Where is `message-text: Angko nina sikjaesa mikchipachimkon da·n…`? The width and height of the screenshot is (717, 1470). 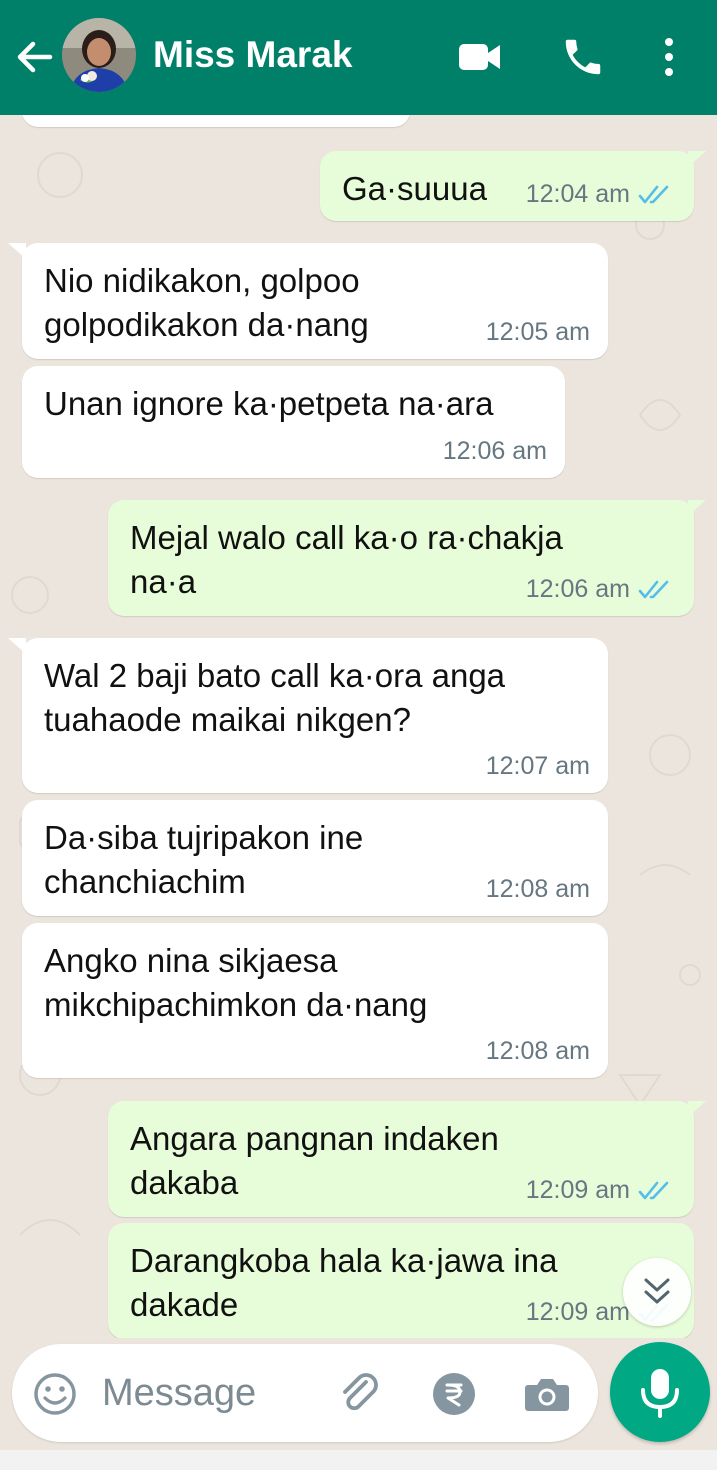 message-text: Angko nina sikjaesa mikchipachimkon da·n… is located at coordinates (235, 983).